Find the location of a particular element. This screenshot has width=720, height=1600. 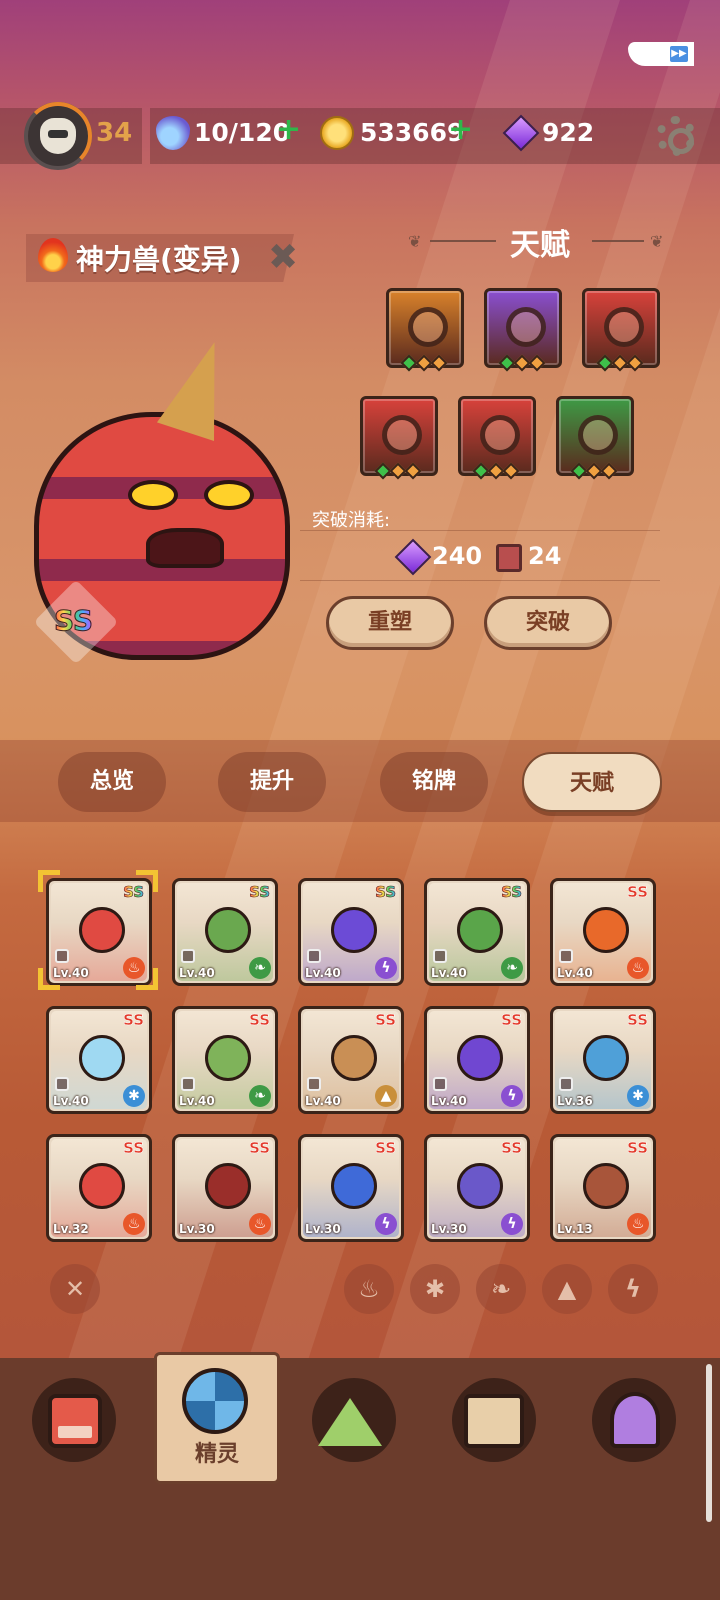

player-avatar is located at coordinates (58, 136).